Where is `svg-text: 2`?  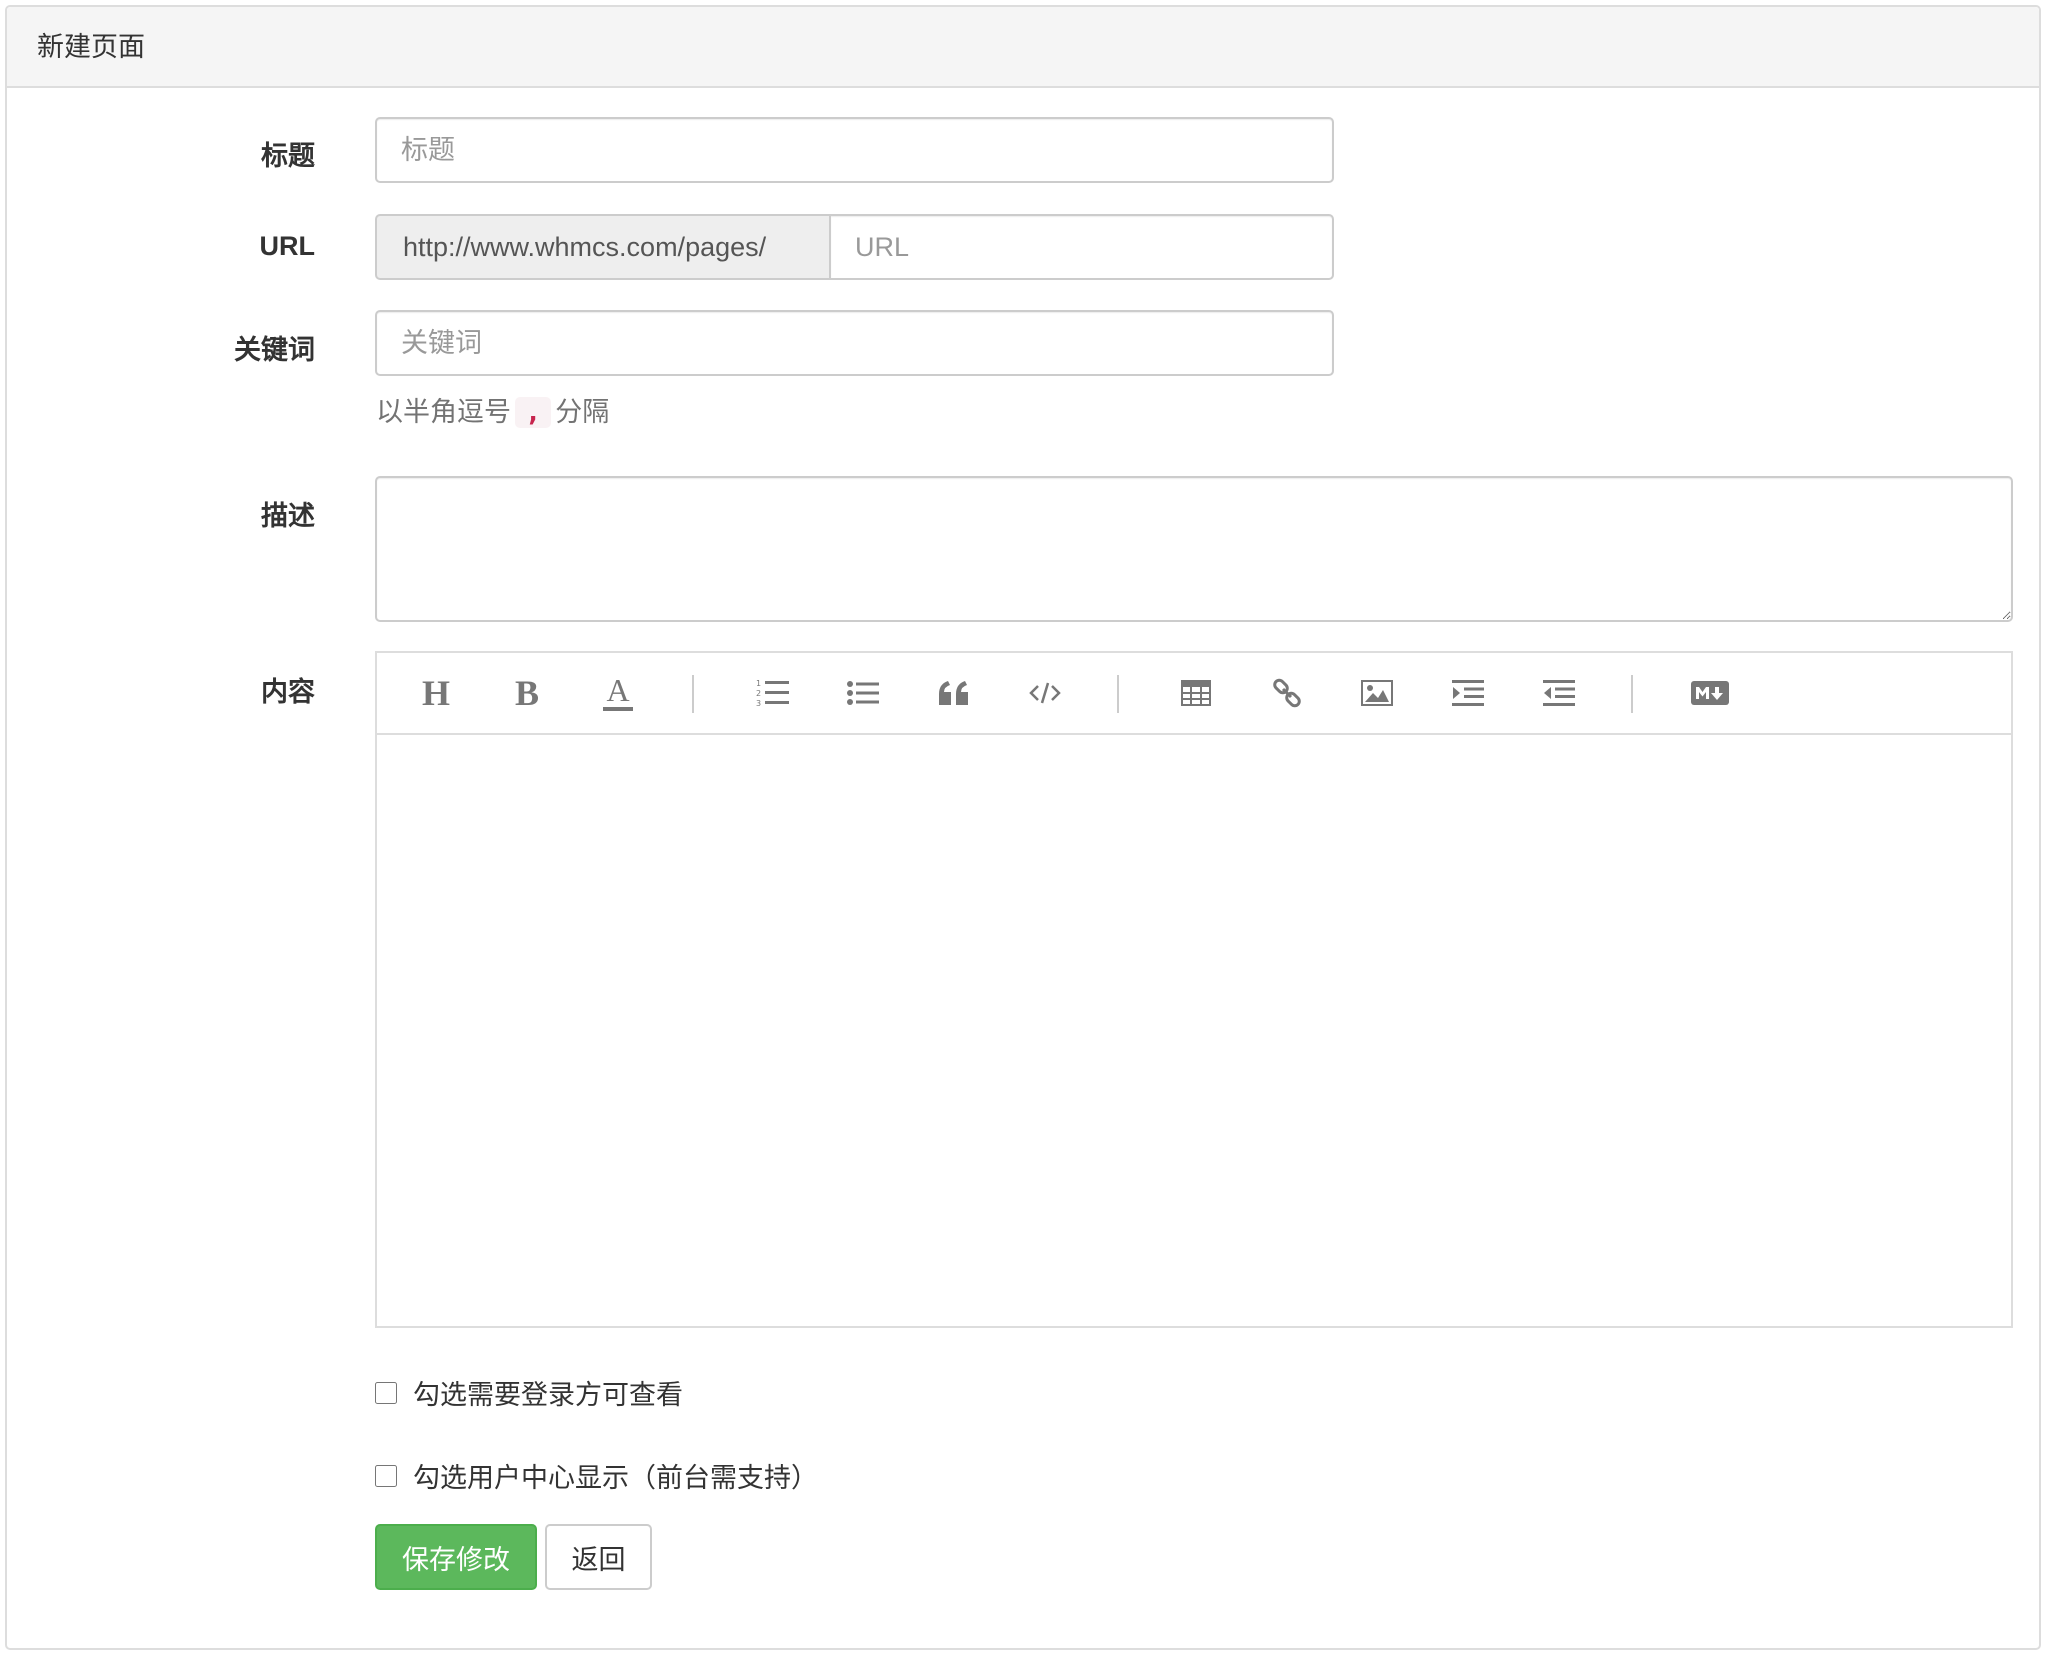
svg-text: 2 is located at coordinates (758, 693).